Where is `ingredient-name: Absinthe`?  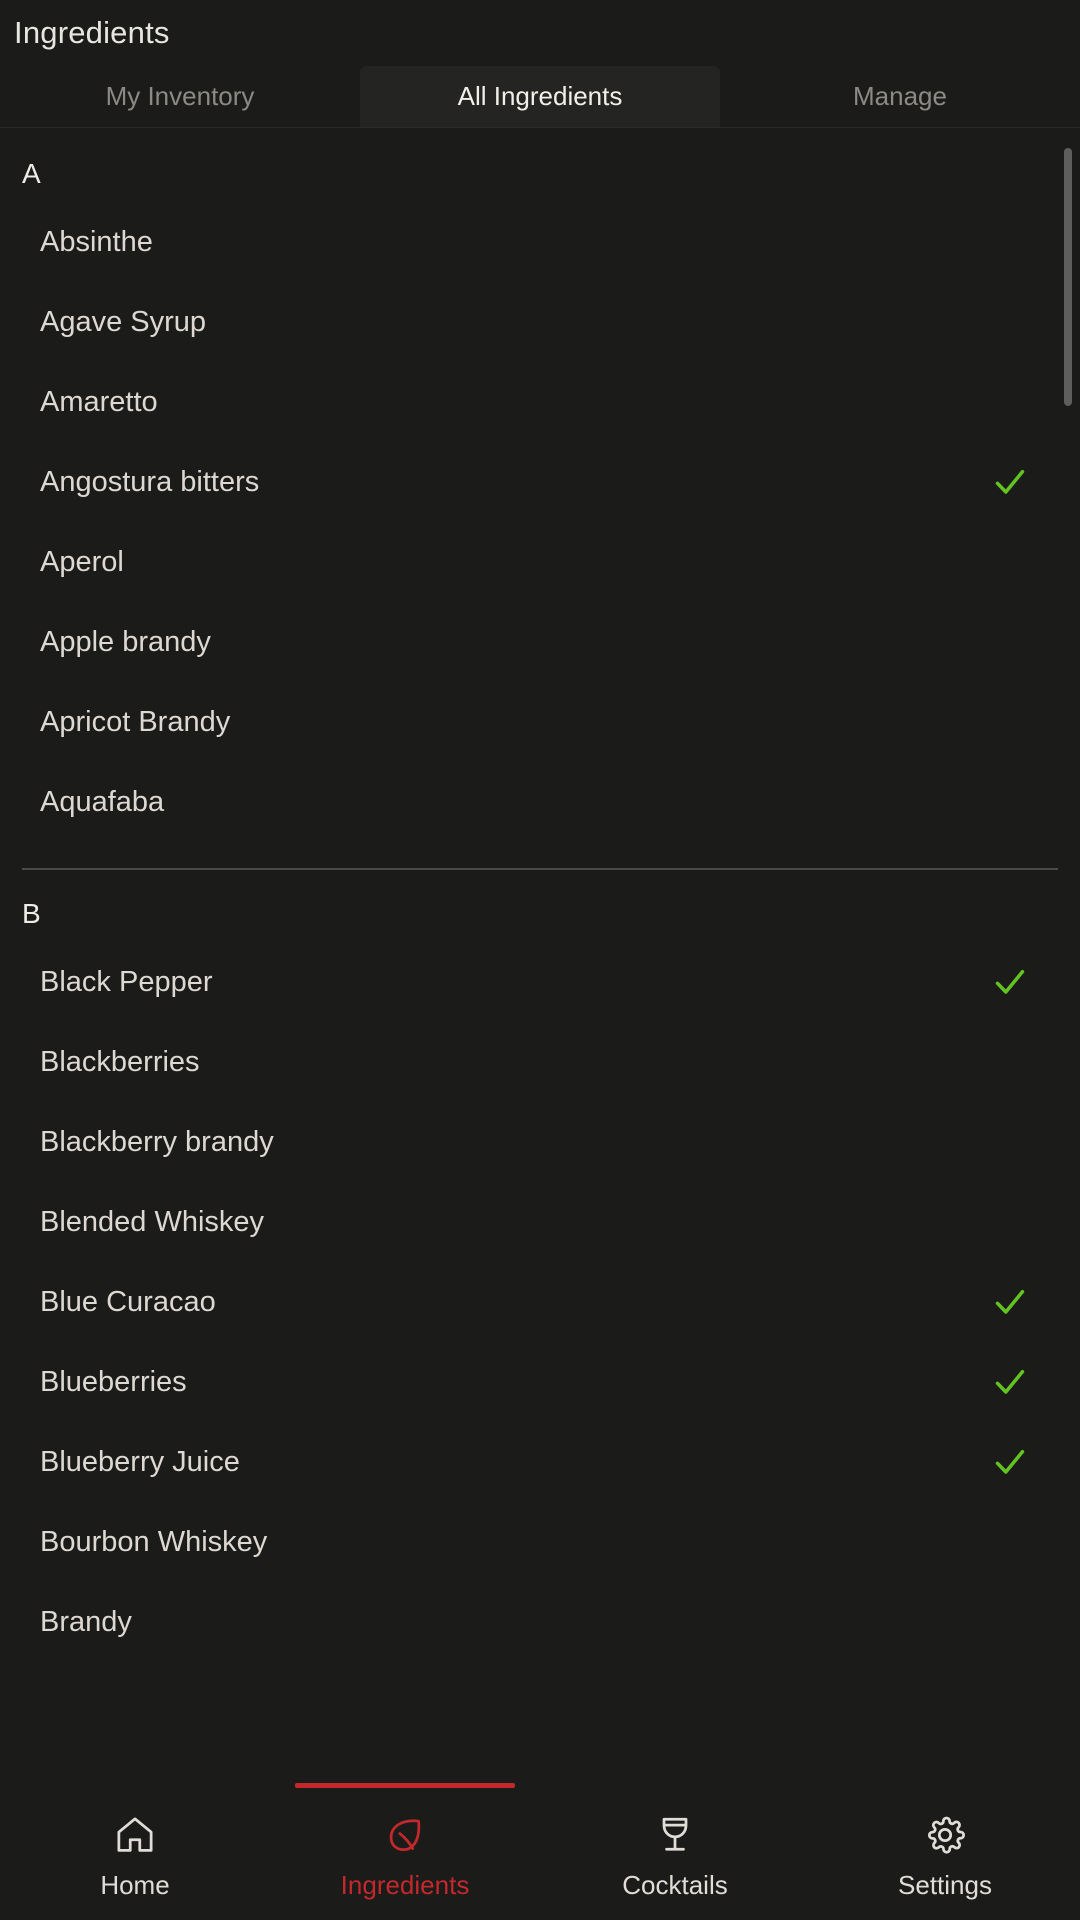 ingredient-name: Absinthe is located at coordinates (96, 241).